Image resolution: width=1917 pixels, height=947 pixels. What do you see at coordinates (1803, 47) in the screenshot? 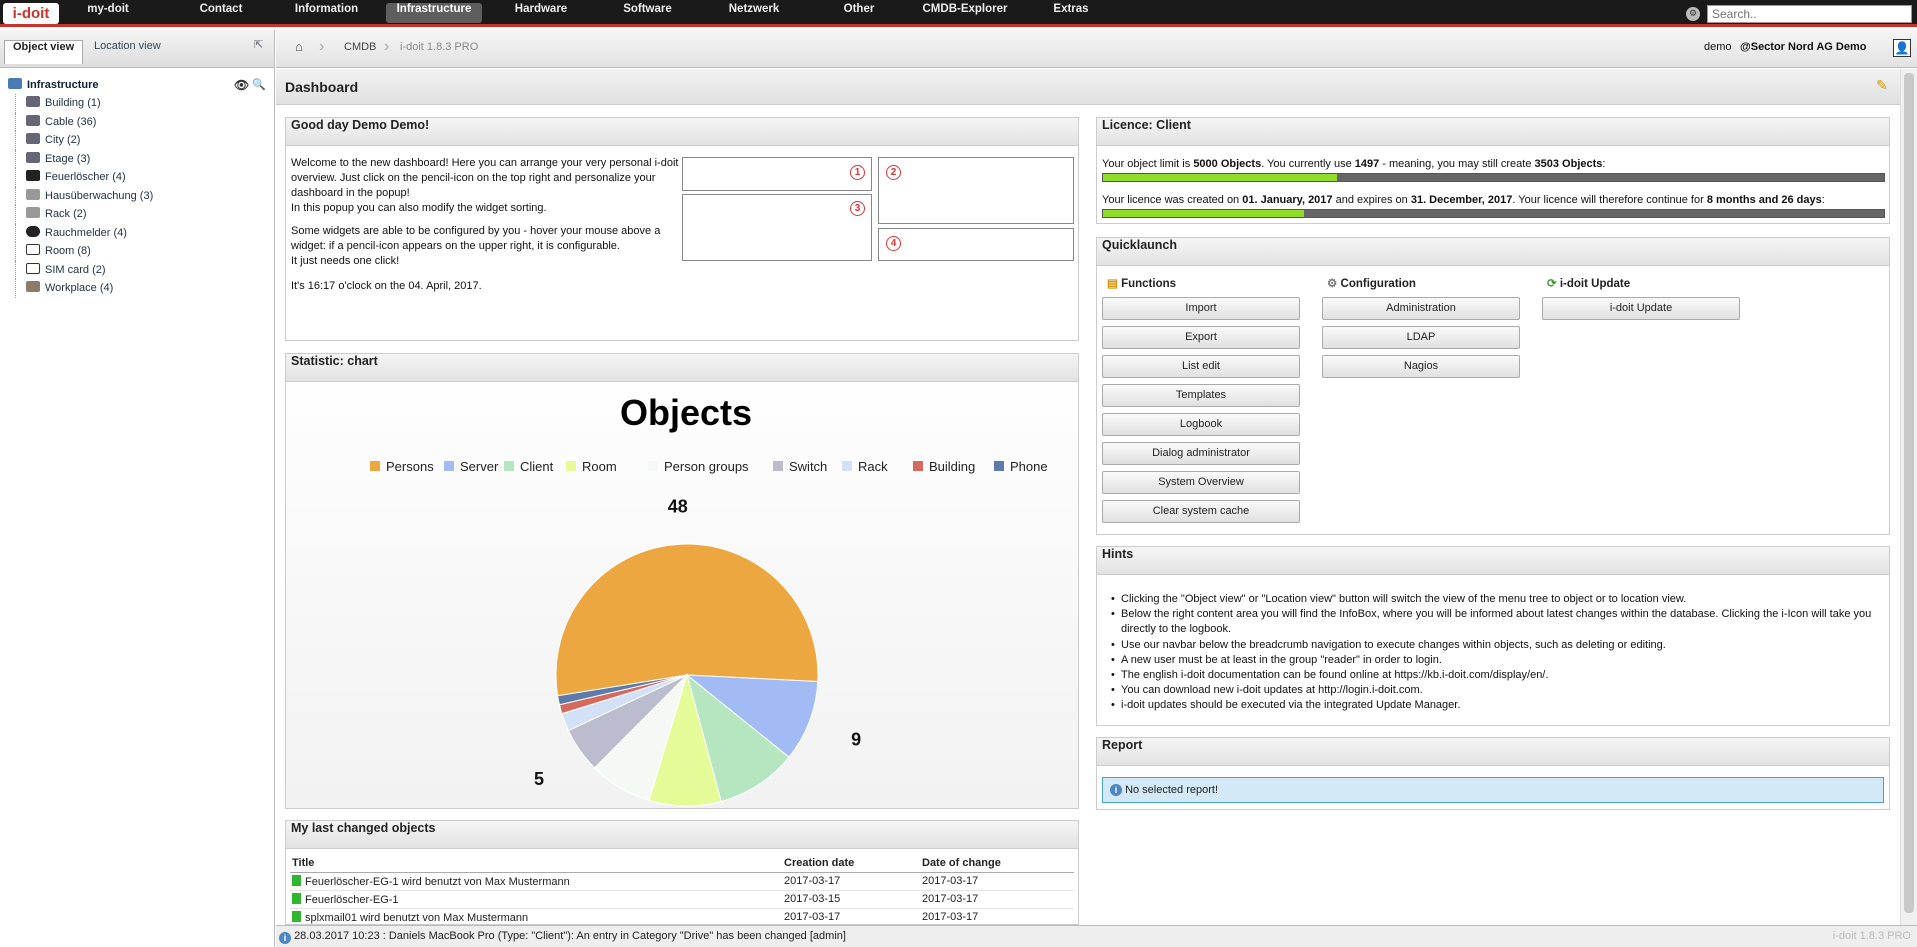
I see `tenant-name: @Sector Nord AG Demo` at bounding box center [1803, 47].